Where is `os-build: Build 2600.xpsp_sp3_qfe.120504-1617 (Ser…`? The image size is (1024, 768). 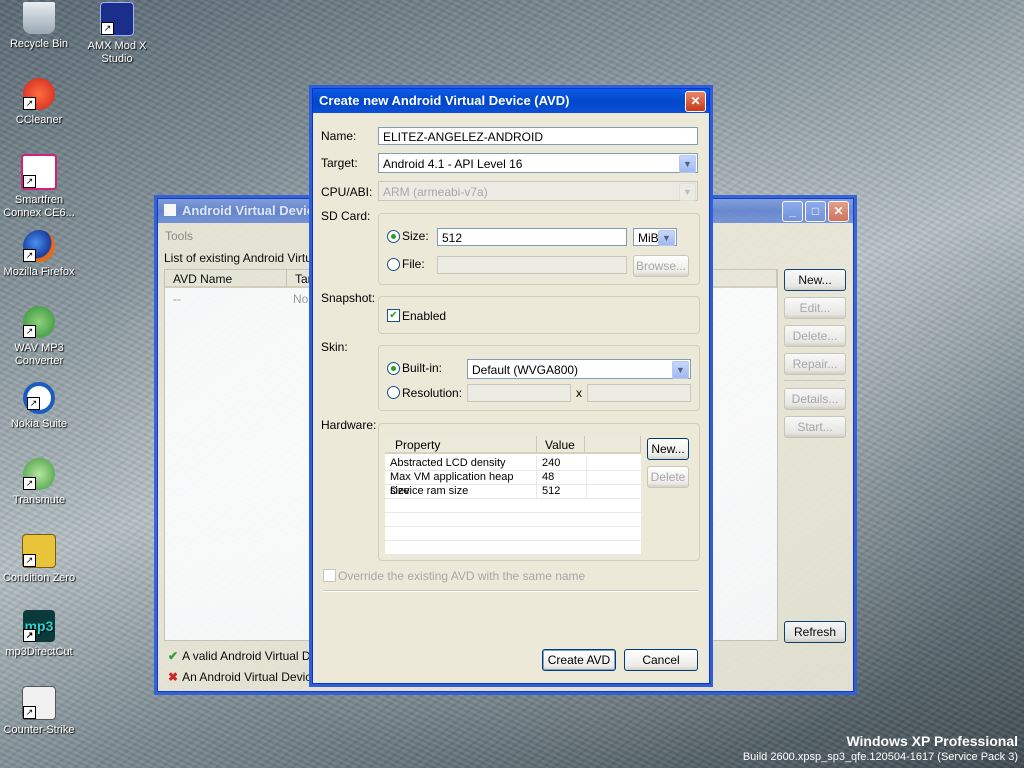 os-build: Build 2600.xpsp_sp3_qfe.120504-1617 (Ser… is located at coordinates (880, 757).